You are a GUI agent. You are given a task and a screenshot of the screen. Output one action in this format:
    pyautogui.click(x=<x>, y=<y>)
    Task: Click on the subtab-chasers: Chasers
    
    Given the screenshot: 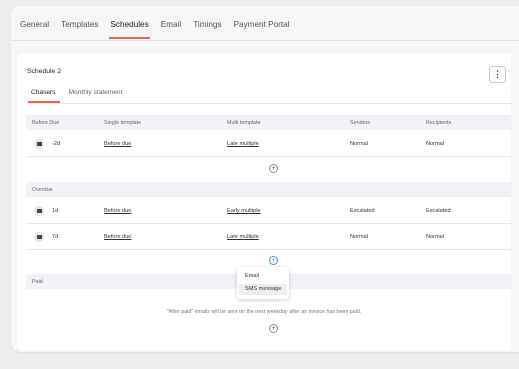 What is the action you would take?
    pyautogui.click(x=44, y=96)
    